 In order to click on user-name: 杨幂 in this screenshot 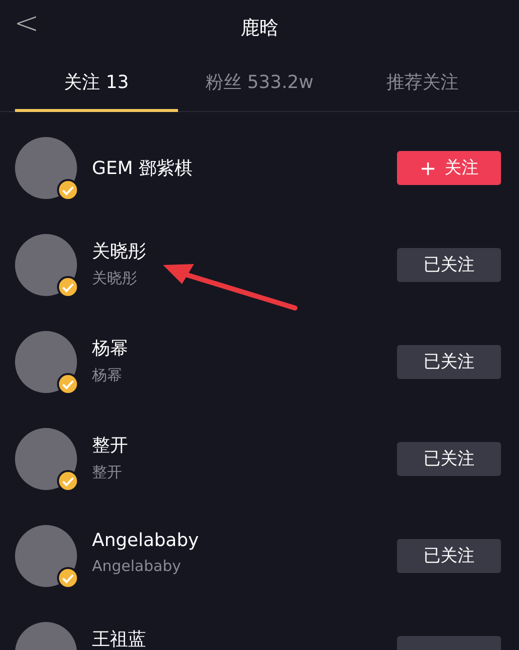, I will do `click(110, 348)`.